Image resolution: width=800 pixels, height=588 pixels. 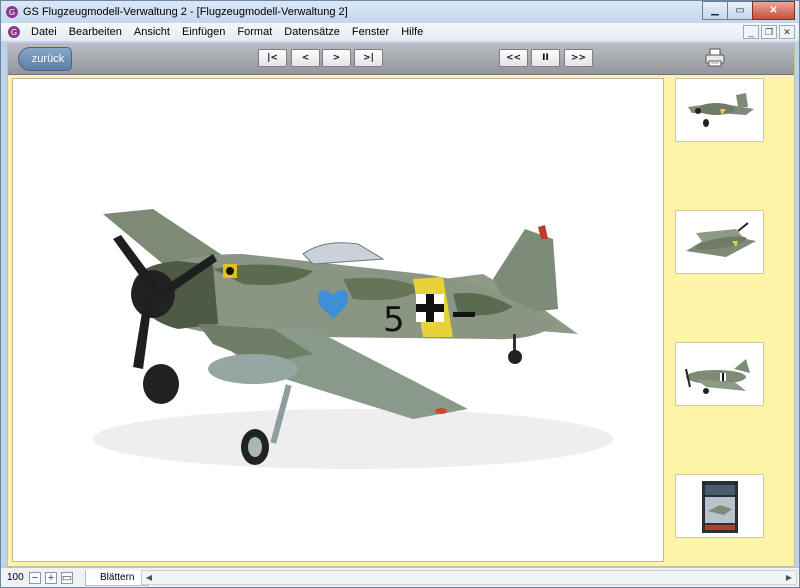 I want to click on menu-datei: Datei, so click(x=44, y=32).